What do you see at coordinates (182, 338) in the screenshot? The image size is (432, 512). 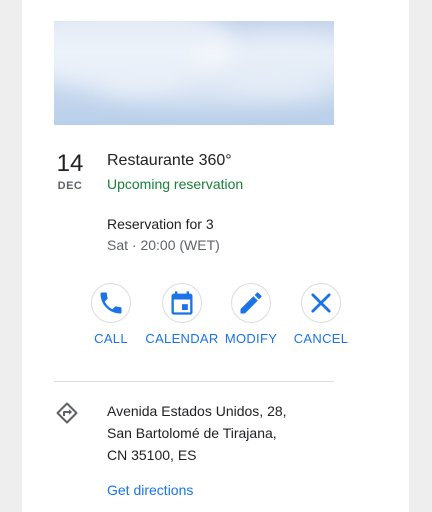 I see `calendar-label: CALENDAR` at bounding box center [182, 338].